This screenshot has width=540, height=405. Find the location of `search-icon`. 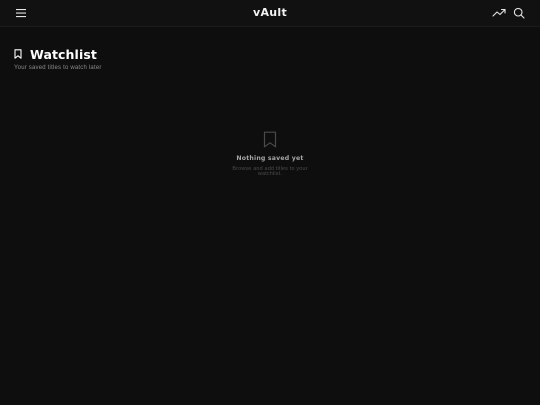

search-icon is located at coordinates (519, 13).